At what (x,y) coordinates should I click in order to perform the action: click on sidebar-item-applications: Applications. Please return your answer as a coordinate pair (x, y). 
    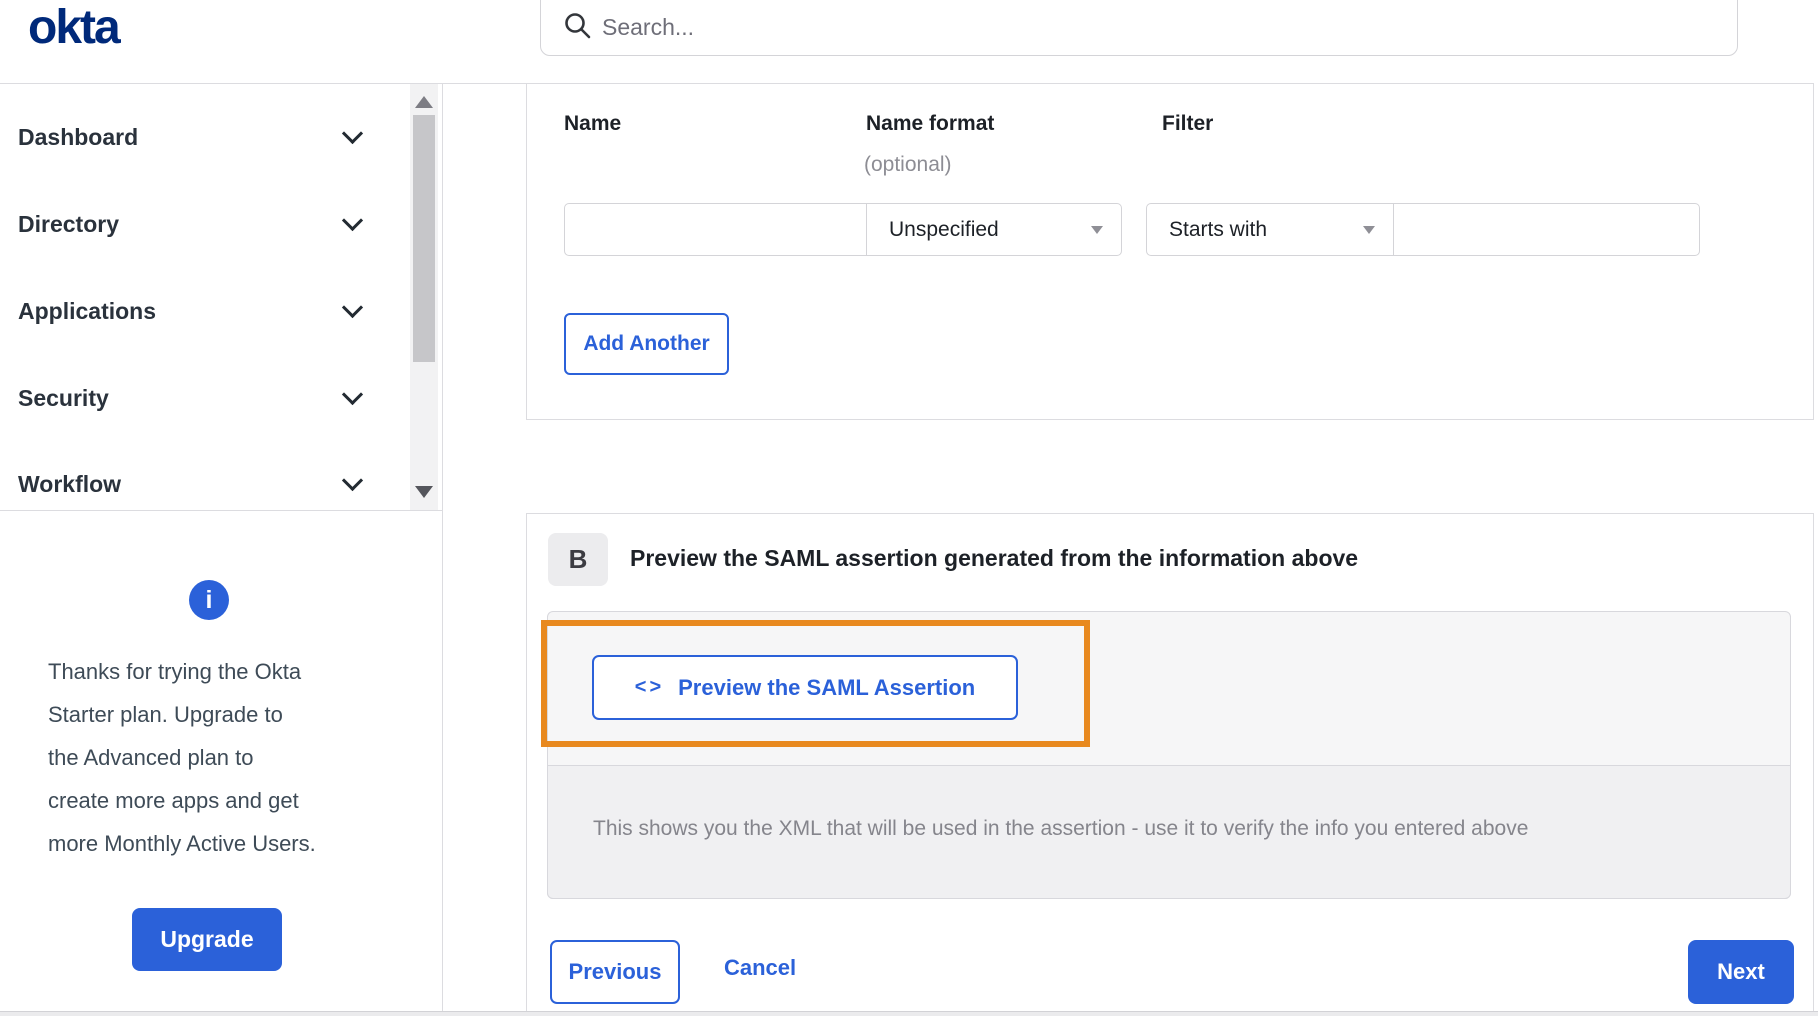
    Looking at the image, I should click on (204, 311).